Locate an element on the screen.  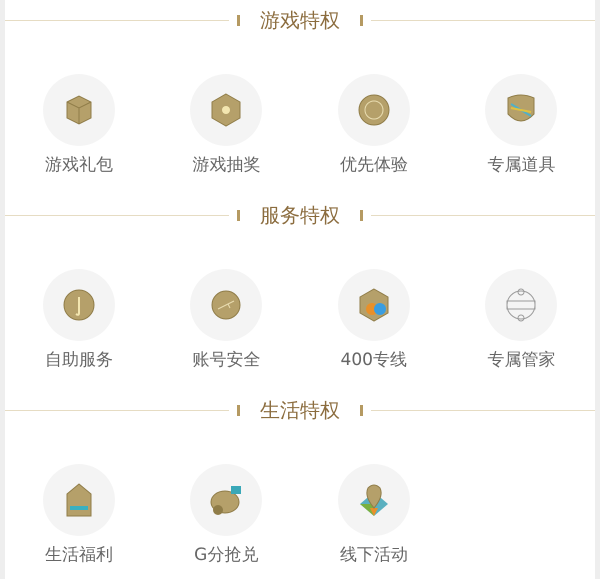
privilege-item: 线下活动 is located at coordinates (374, 515).